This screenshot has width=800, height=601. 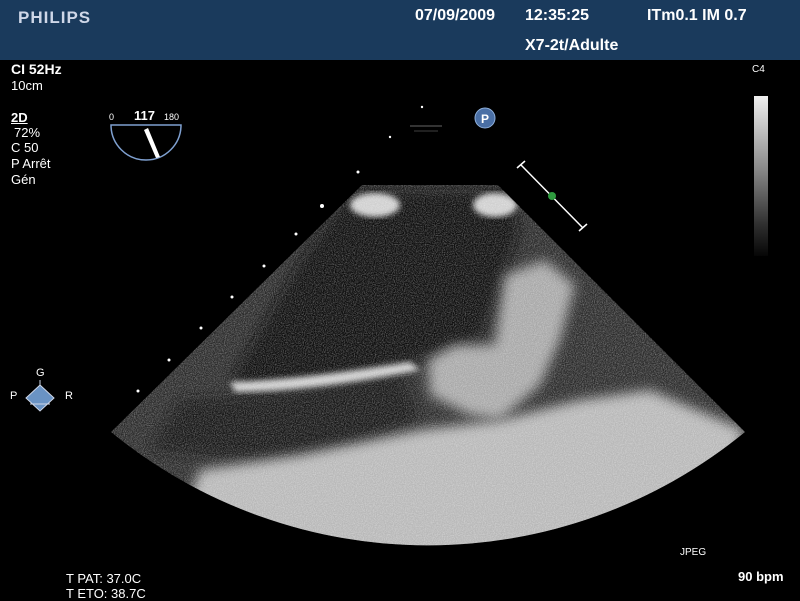 What do you see at coordinates (27, 132) in the screenshot?
I see `gain-value: 72%` at bounding box center [27, 132].